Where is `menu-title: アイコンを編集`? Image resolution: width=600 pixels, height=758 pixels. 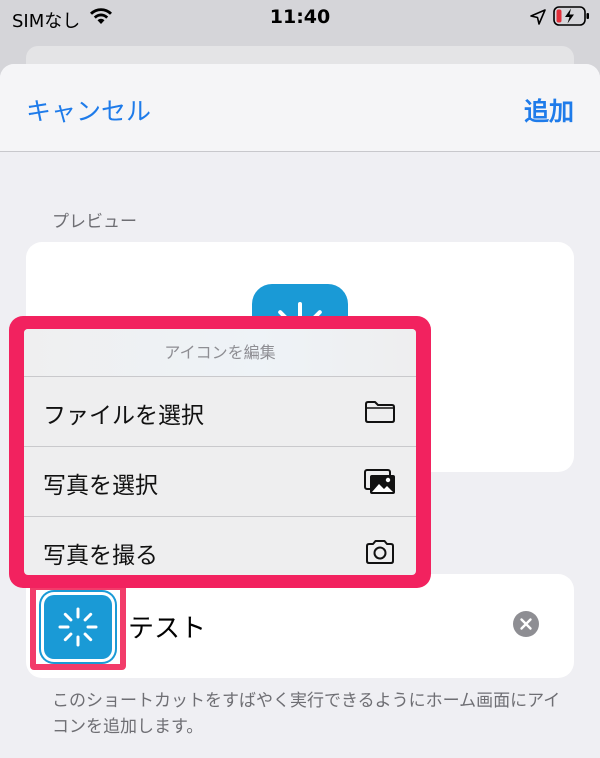 menu-title: アイコンを編集 is located at coordinates (220, 353).